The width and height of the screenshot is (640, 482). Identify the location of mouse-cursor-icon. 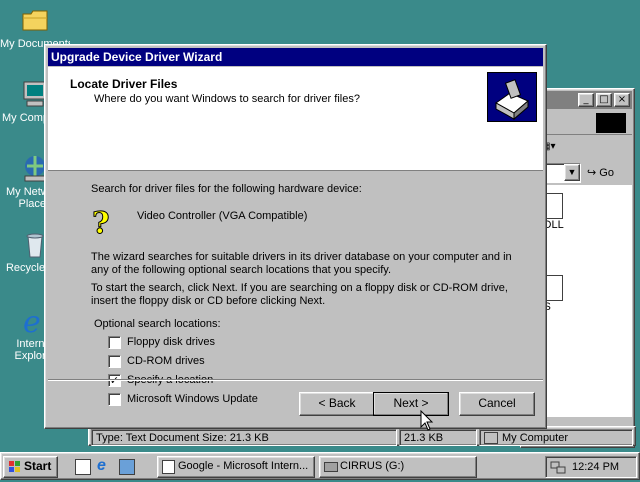
(427, 420).